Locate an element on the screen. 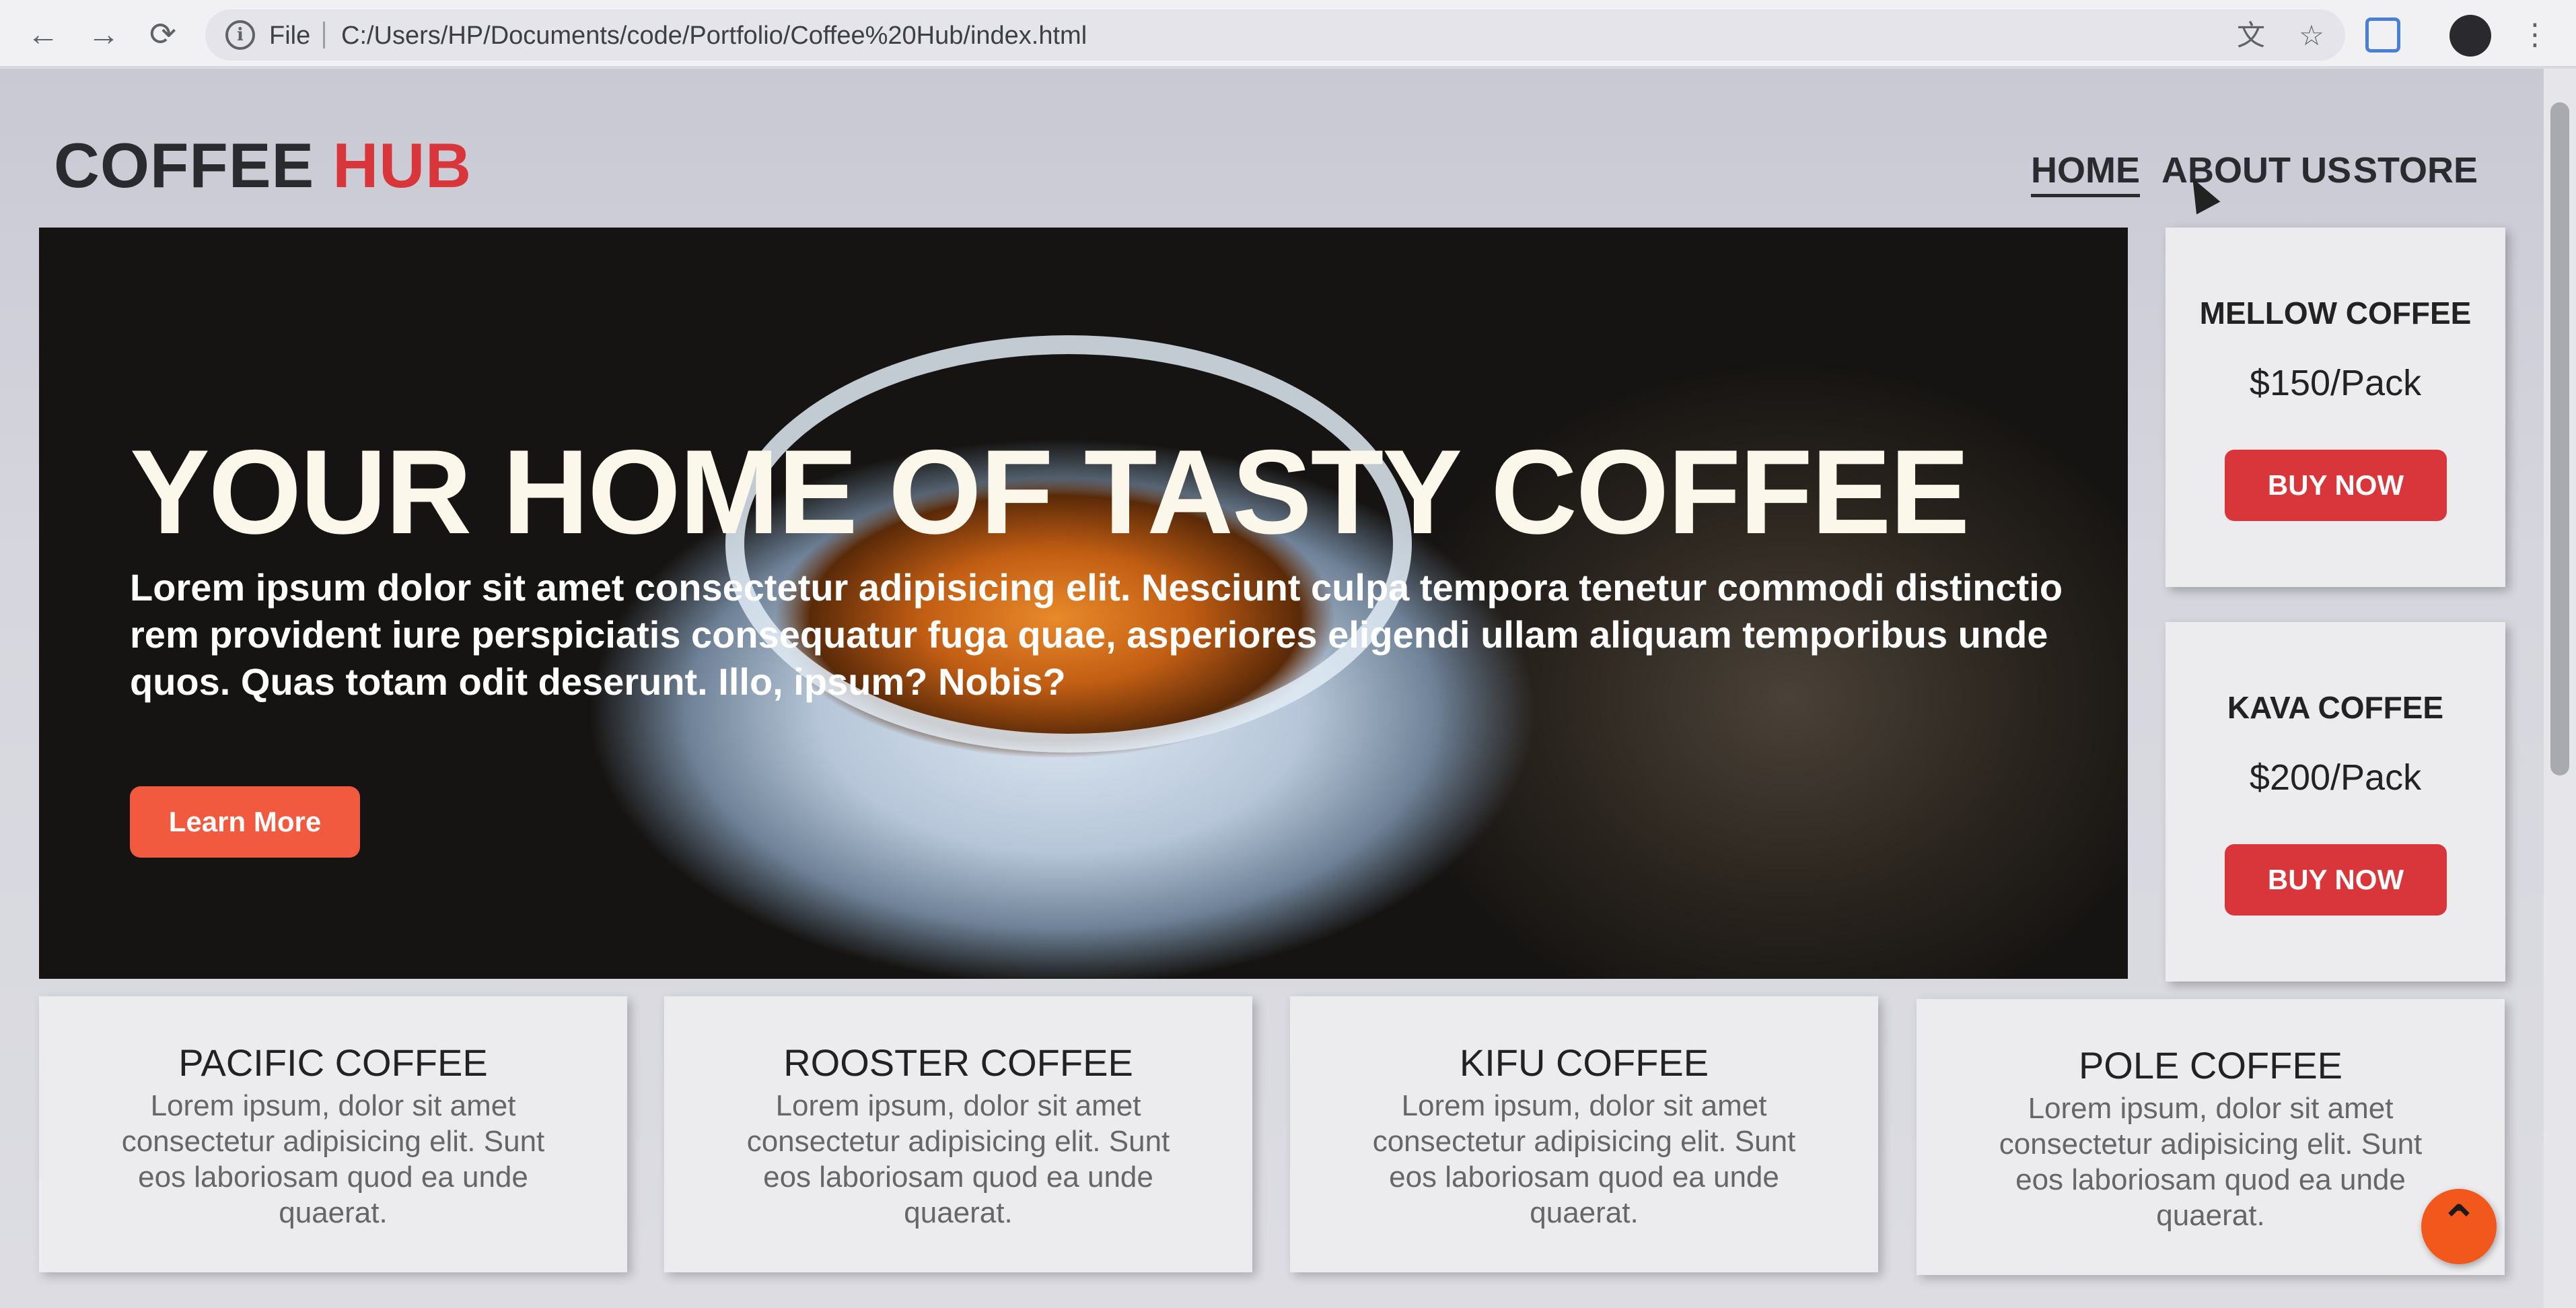 The width and height of the screenshot is (2576, 1308). back-icon: ← is located at coordinates (43, 35).